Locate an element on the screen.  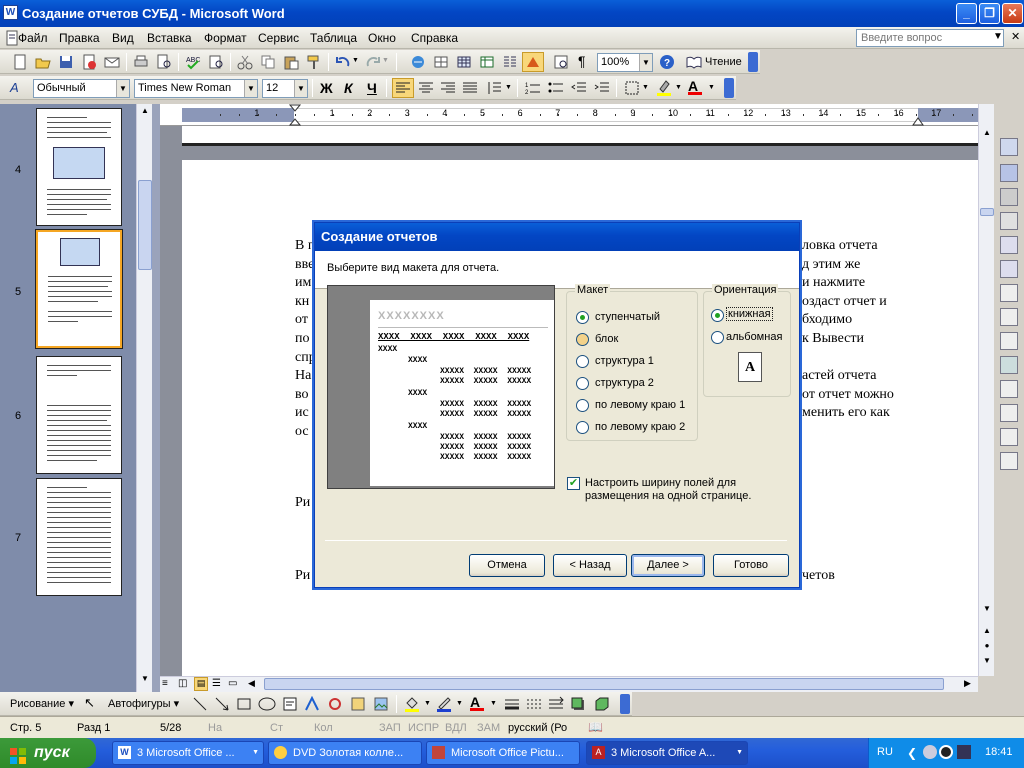
insert-table-icon is located at coordinates (464, 62).